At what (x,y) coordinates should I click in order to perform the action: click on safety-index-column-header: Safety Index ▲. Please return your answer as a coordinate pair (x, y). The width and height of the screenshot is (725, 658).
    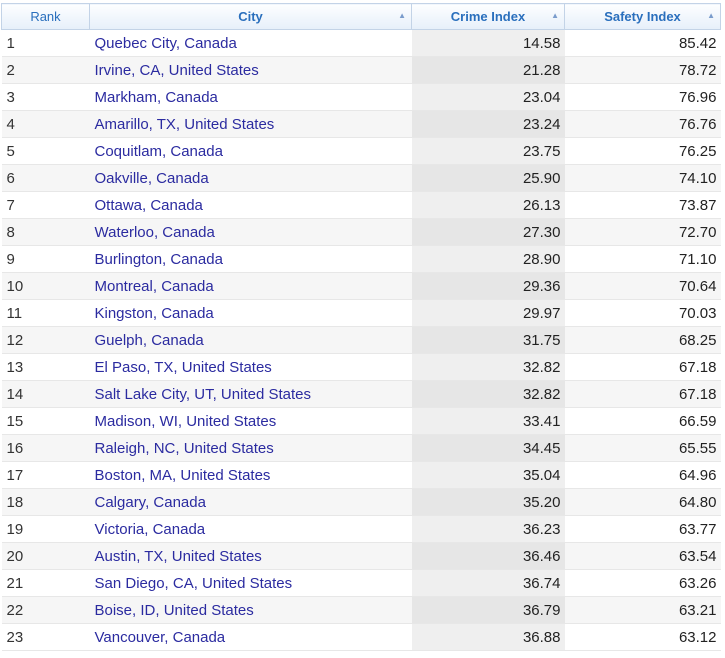
    Looking at the image, I should click on (642, 16).